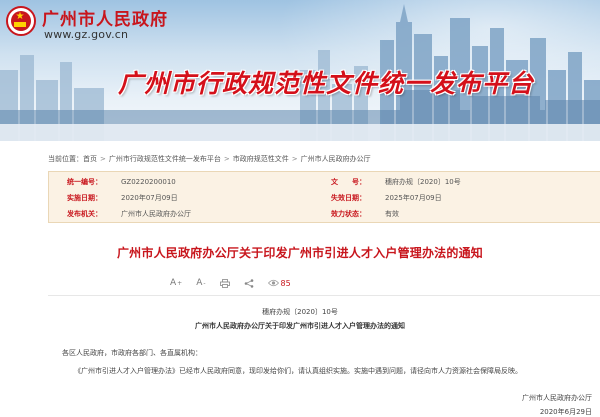 The height and width of the screenshot is (417, 600). I want to click on emblem-base, so click(20, 24).